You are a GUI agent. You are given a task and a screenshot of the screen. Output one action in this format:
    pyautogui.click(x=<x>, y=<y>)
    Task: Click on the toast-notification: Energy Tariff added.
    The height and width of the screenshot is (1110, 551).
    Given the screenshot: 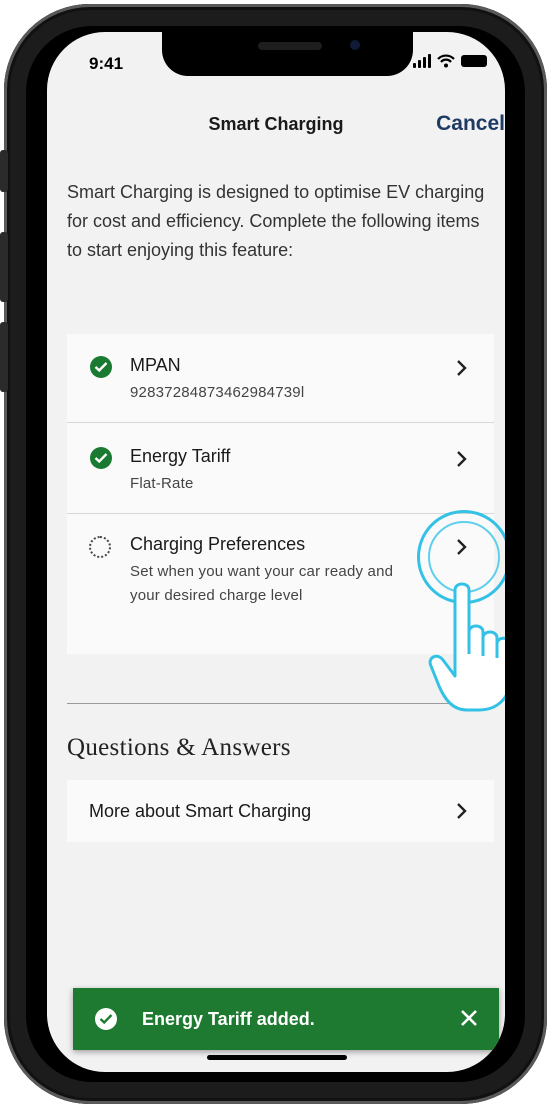 What is the action you would take?
    pyautogui.click(x=286, y=1019)
    